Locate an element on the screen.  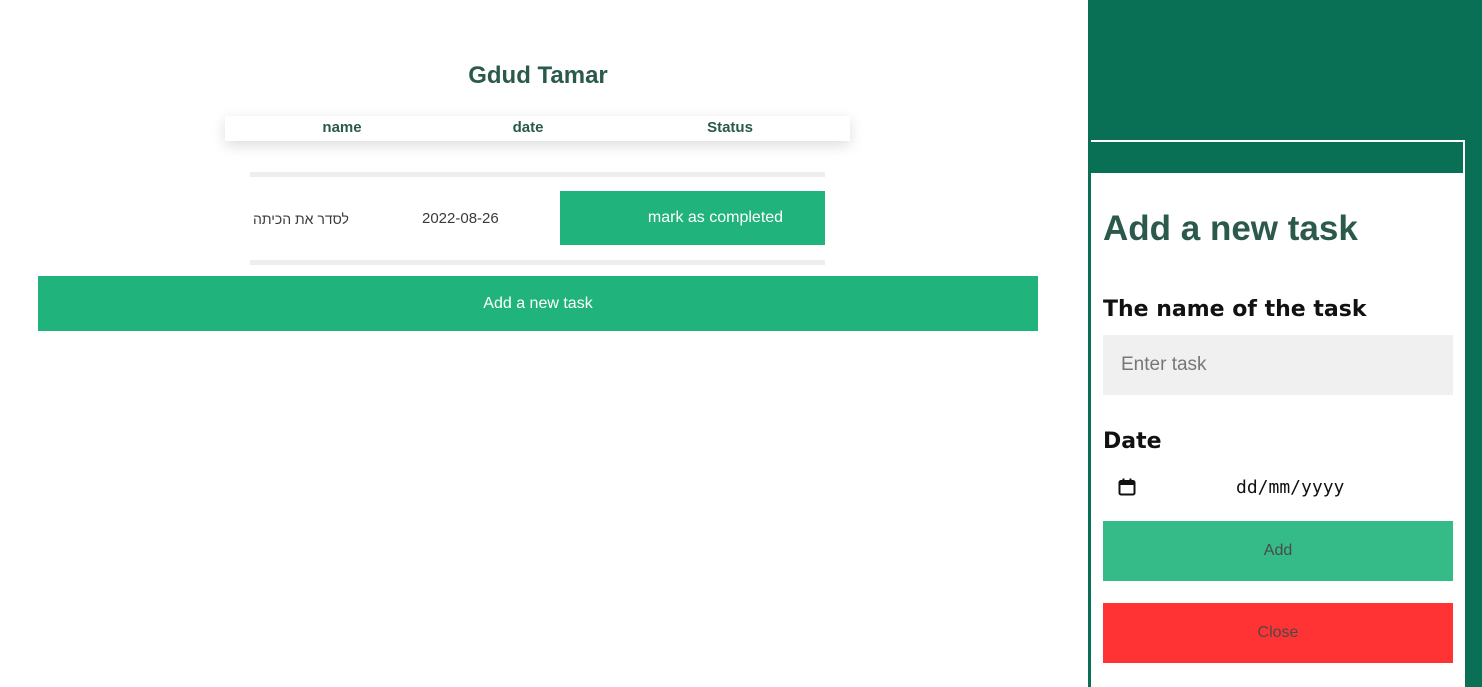
calendar-icon is located at coordinates (1127, 487).